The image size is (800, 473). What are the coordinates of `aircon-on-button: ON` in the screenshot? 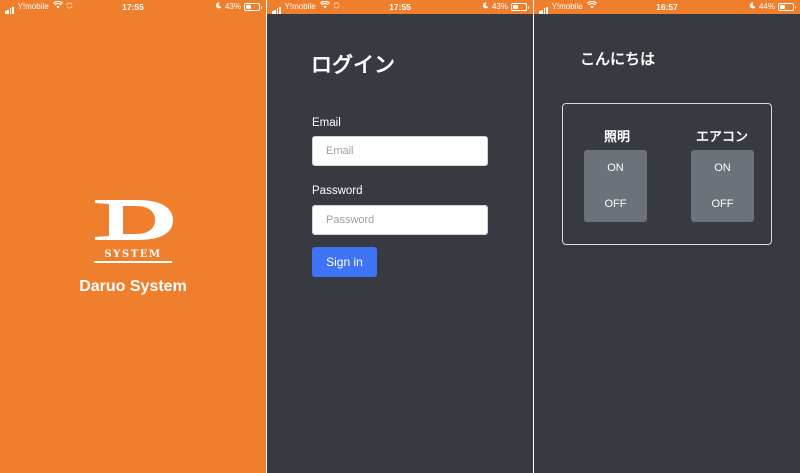 It's located at (722, 168).